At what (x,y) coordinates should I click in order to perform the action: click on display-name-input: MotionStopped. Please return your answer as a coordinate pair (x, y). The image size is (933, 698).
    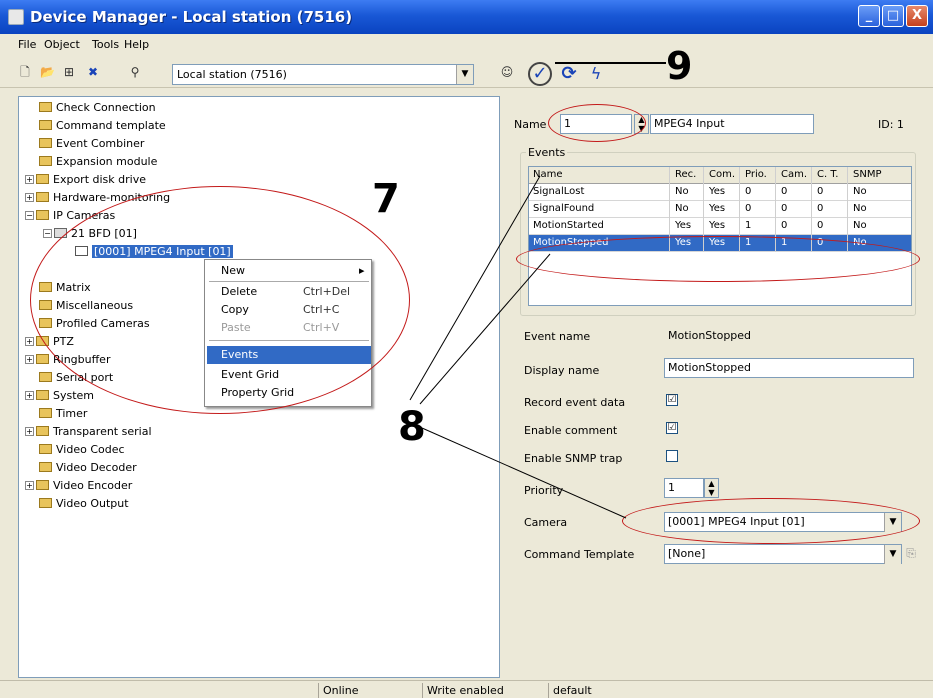
    Looking at the image, I should click on (789, 368).